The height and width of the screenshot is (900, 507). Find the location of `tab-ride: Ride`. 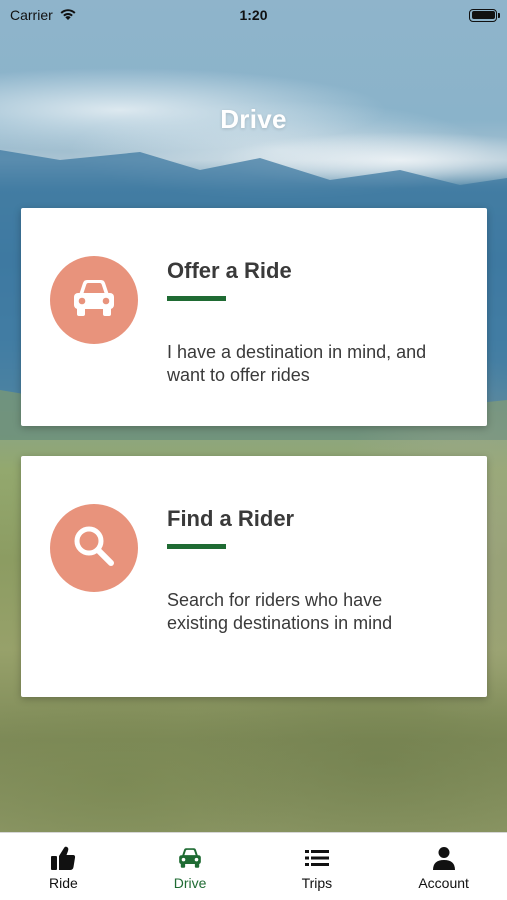

tab-ride: Ride is located at coordinates (63, 866).